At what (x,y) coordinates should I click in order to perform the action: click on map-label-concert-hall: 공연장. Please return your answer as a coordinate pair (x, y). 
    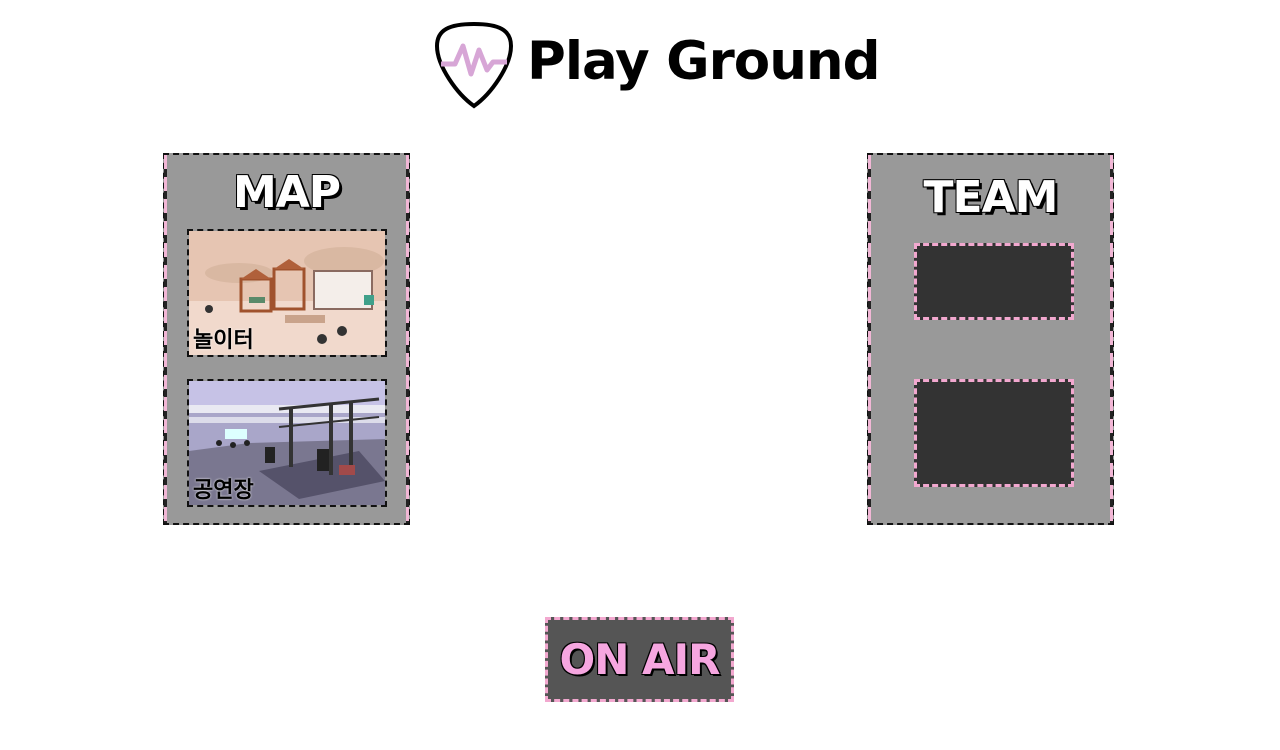
    Looking at the image, I should click on (223, 490).